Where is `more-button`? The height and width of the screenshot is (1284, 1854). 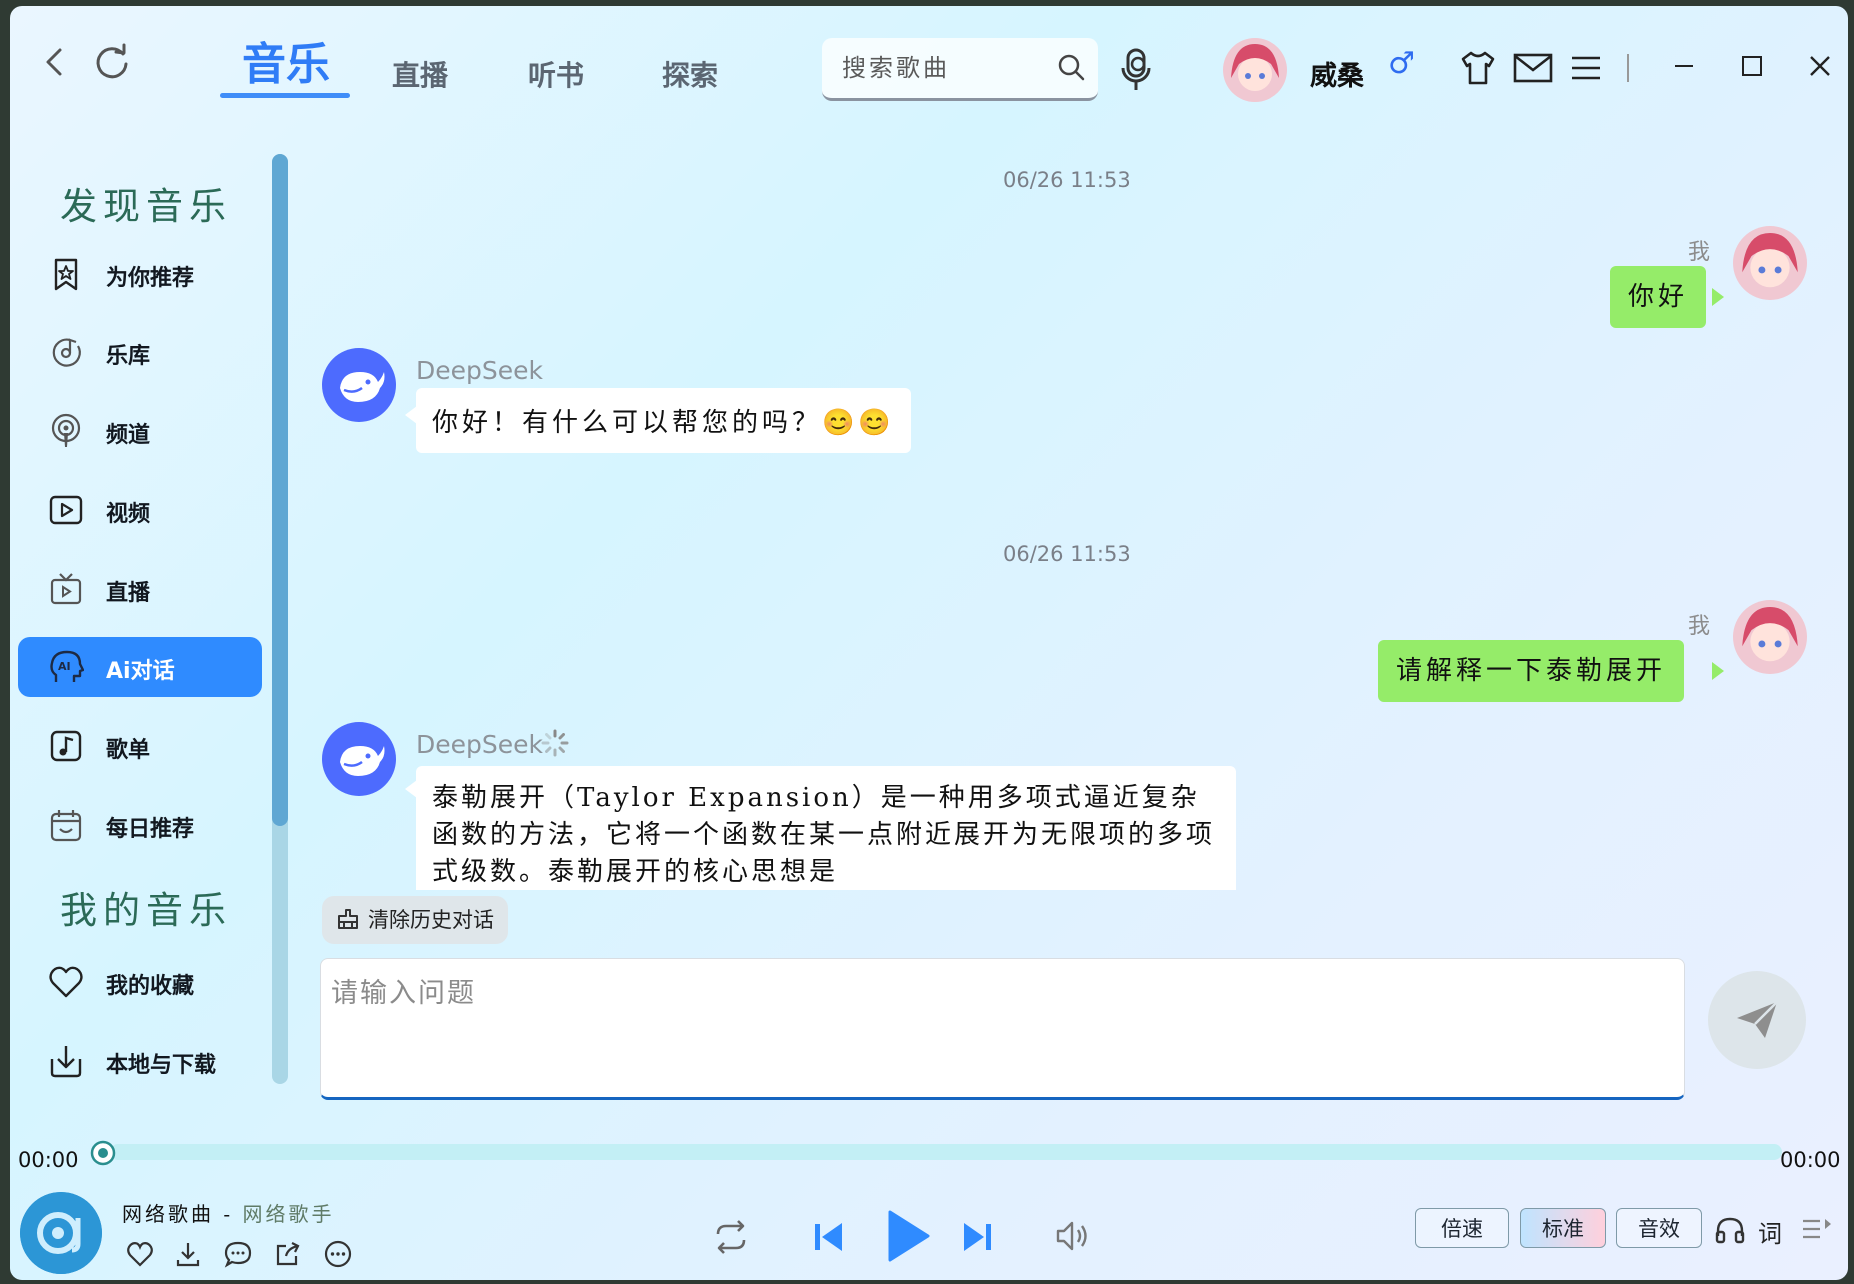 more-button is located at coordinates (338, 1254).